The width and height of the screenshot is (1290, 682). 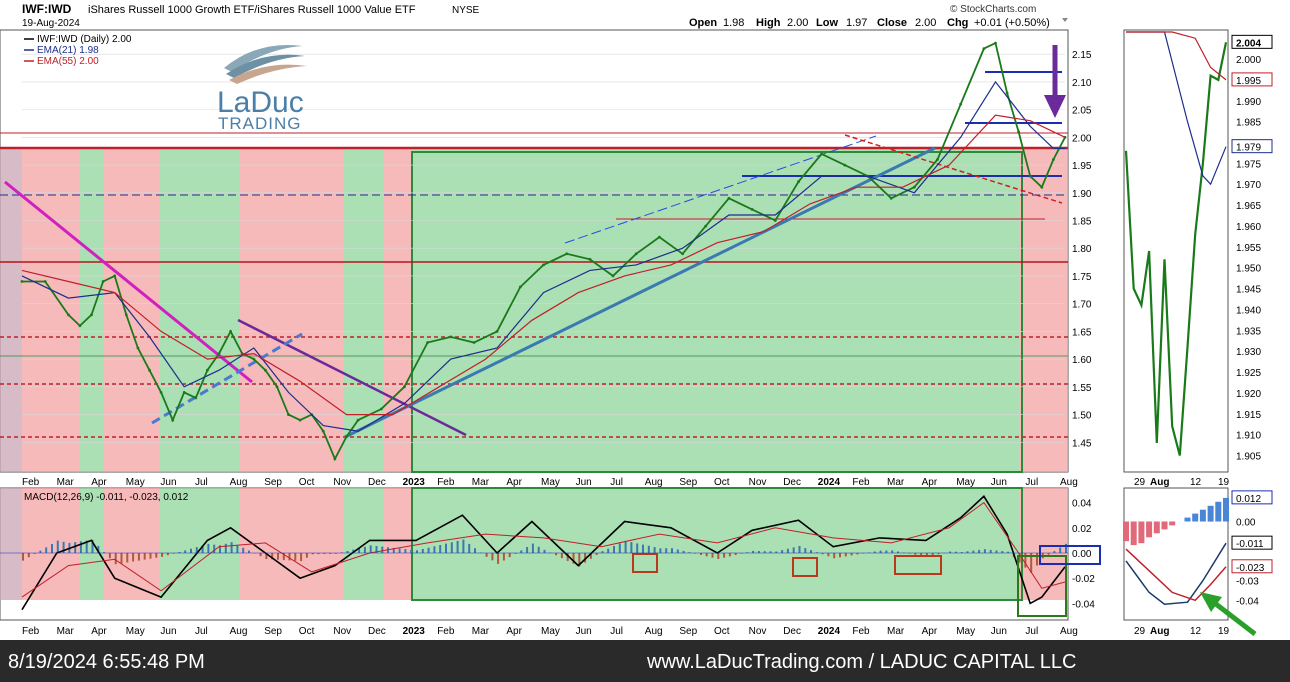 What do you see at coordinates (993, 9) in the screenshot?
I see `watermark-label: © StockCharts.com` at bounding box center [993, 9].